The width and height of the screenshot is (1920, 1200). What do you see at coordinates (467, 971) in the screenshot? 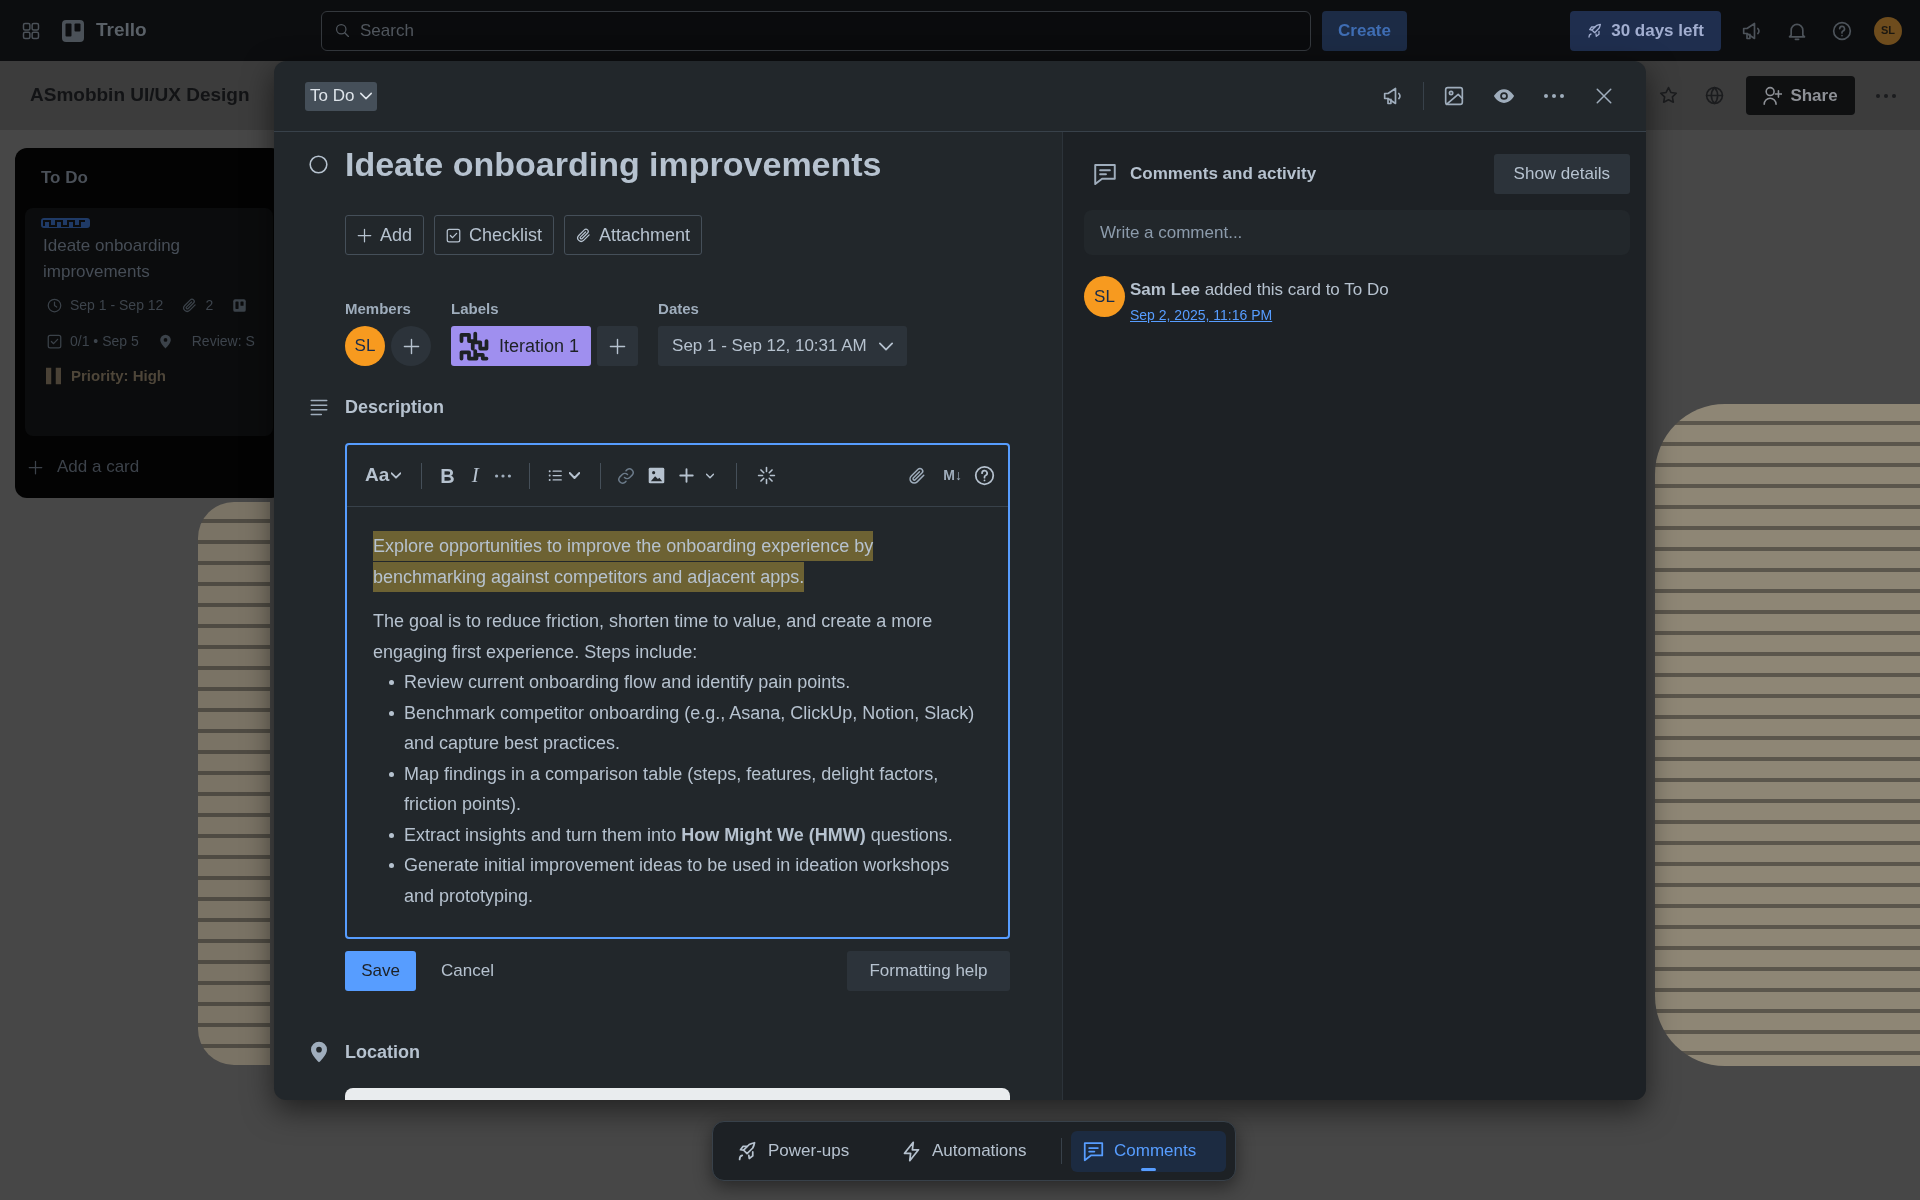
I see `cancel-button: Cancel` at bounding box center [467, 971].